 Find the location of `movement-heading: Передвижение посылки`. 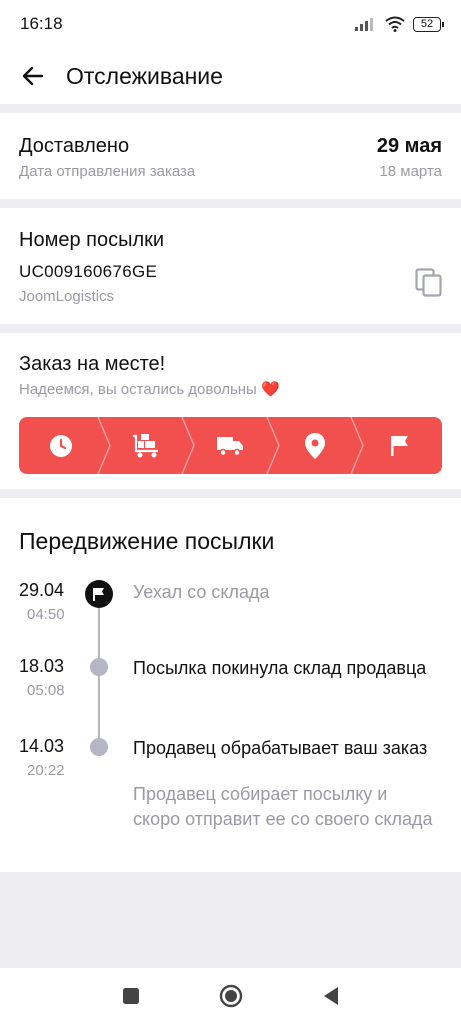

movement-heading: Передвижение посылки is located at coordinates (147, 541).